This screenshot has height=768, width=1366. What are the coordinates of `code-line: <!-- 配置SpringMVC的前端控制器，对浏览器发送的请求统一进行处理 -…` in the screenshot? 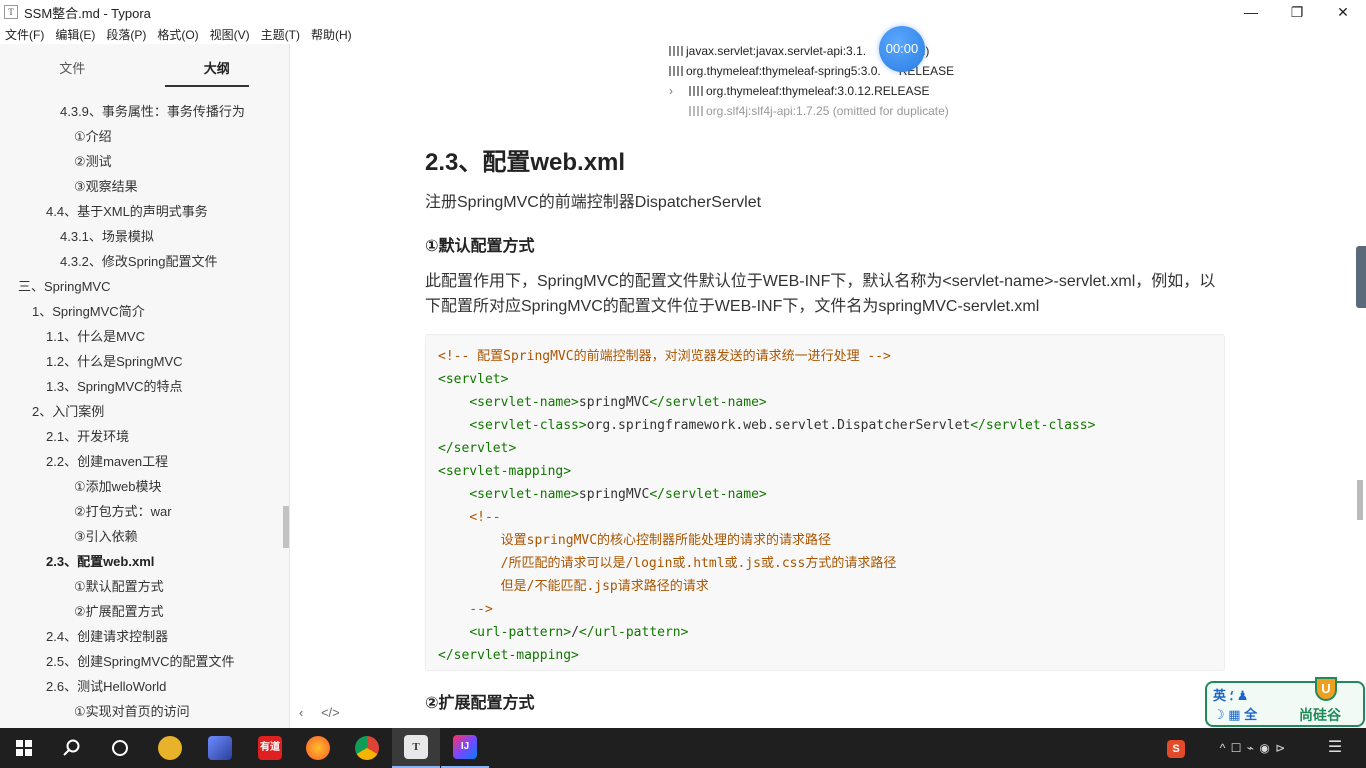 It's located at (825, 356).